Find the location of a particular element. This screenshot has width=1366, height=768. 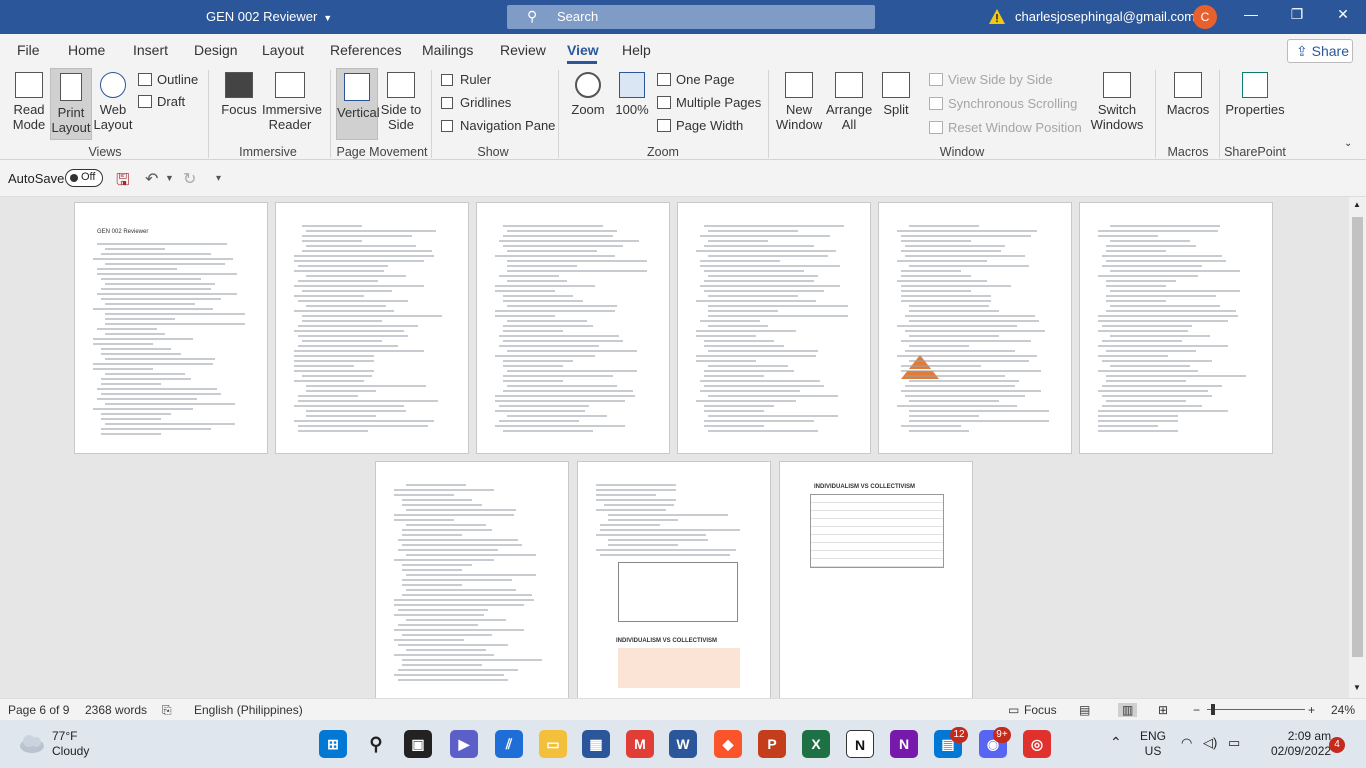

tab-insert: Insert is located at coordinates (150, 50).